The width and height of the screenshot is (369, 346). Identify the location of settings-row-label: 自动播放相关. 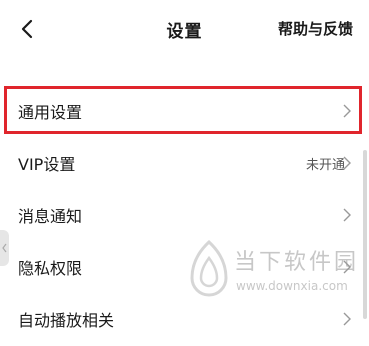
(66, 320).